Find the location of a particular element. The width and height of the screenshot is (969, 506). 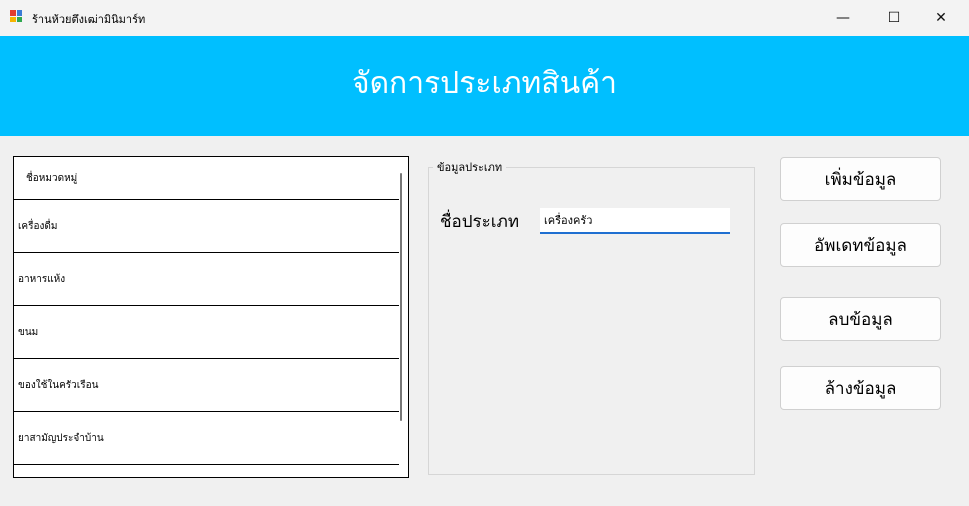

app-icon is located at coordinates (16, 16).